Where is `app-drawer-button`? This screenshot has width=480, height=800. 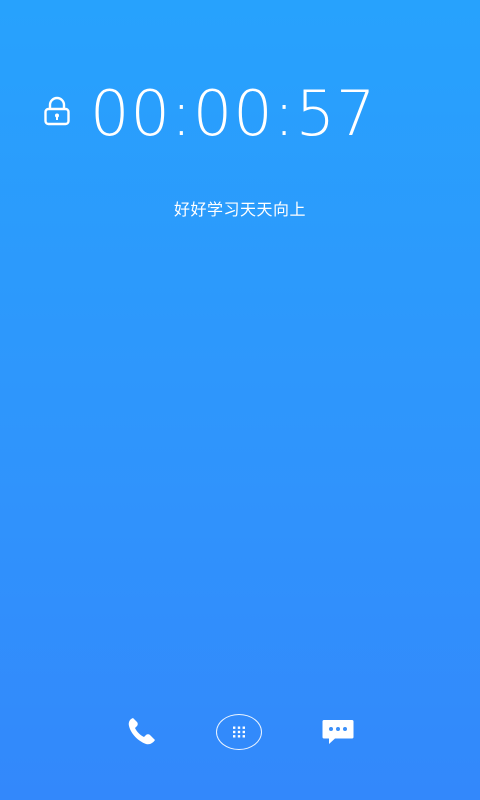
app-drawer-button is located at coordinates (239, 732).